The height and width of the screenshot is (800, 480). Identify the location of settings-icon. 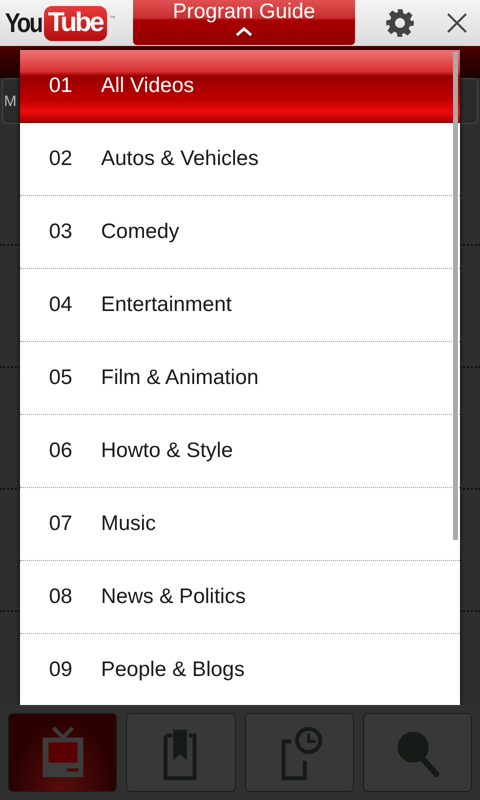
(400, 23).